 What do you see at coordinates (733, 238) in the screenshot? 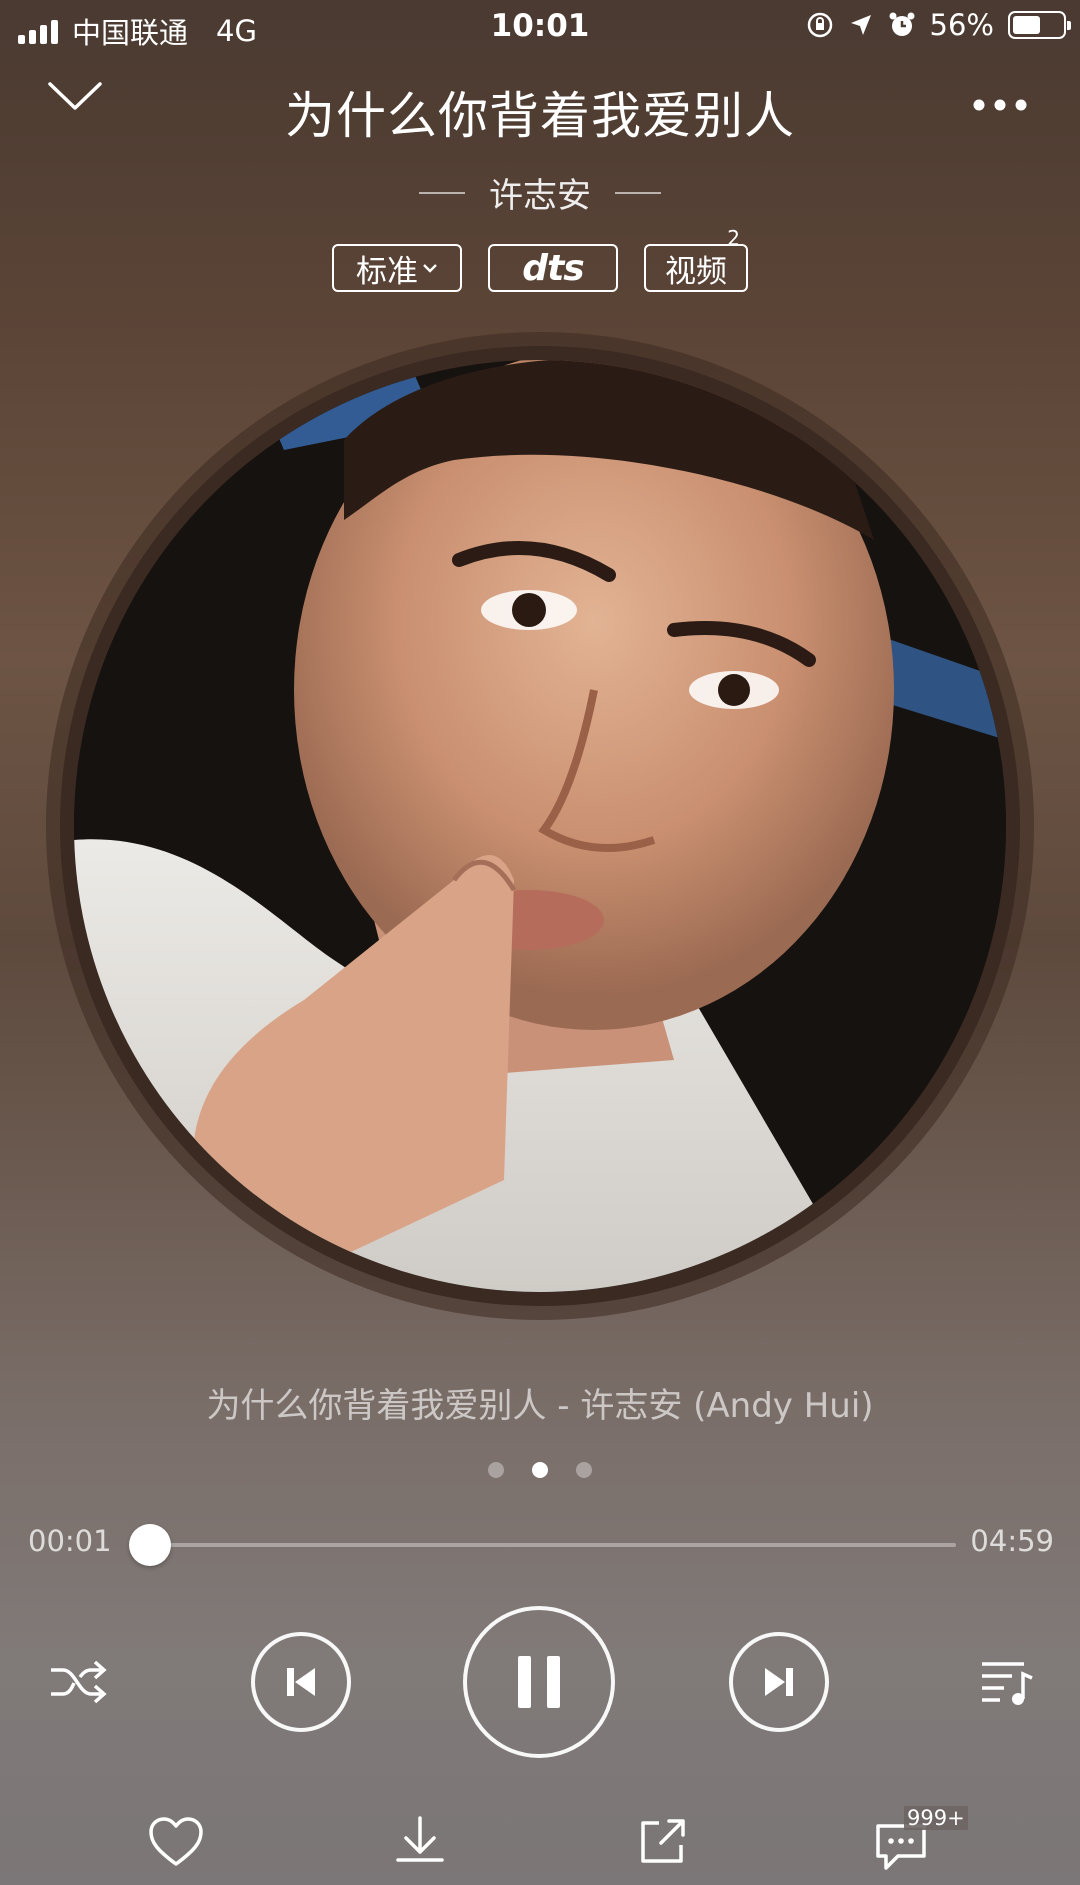
I see `video-count-badge: 2` at bounding box center [733, 238].